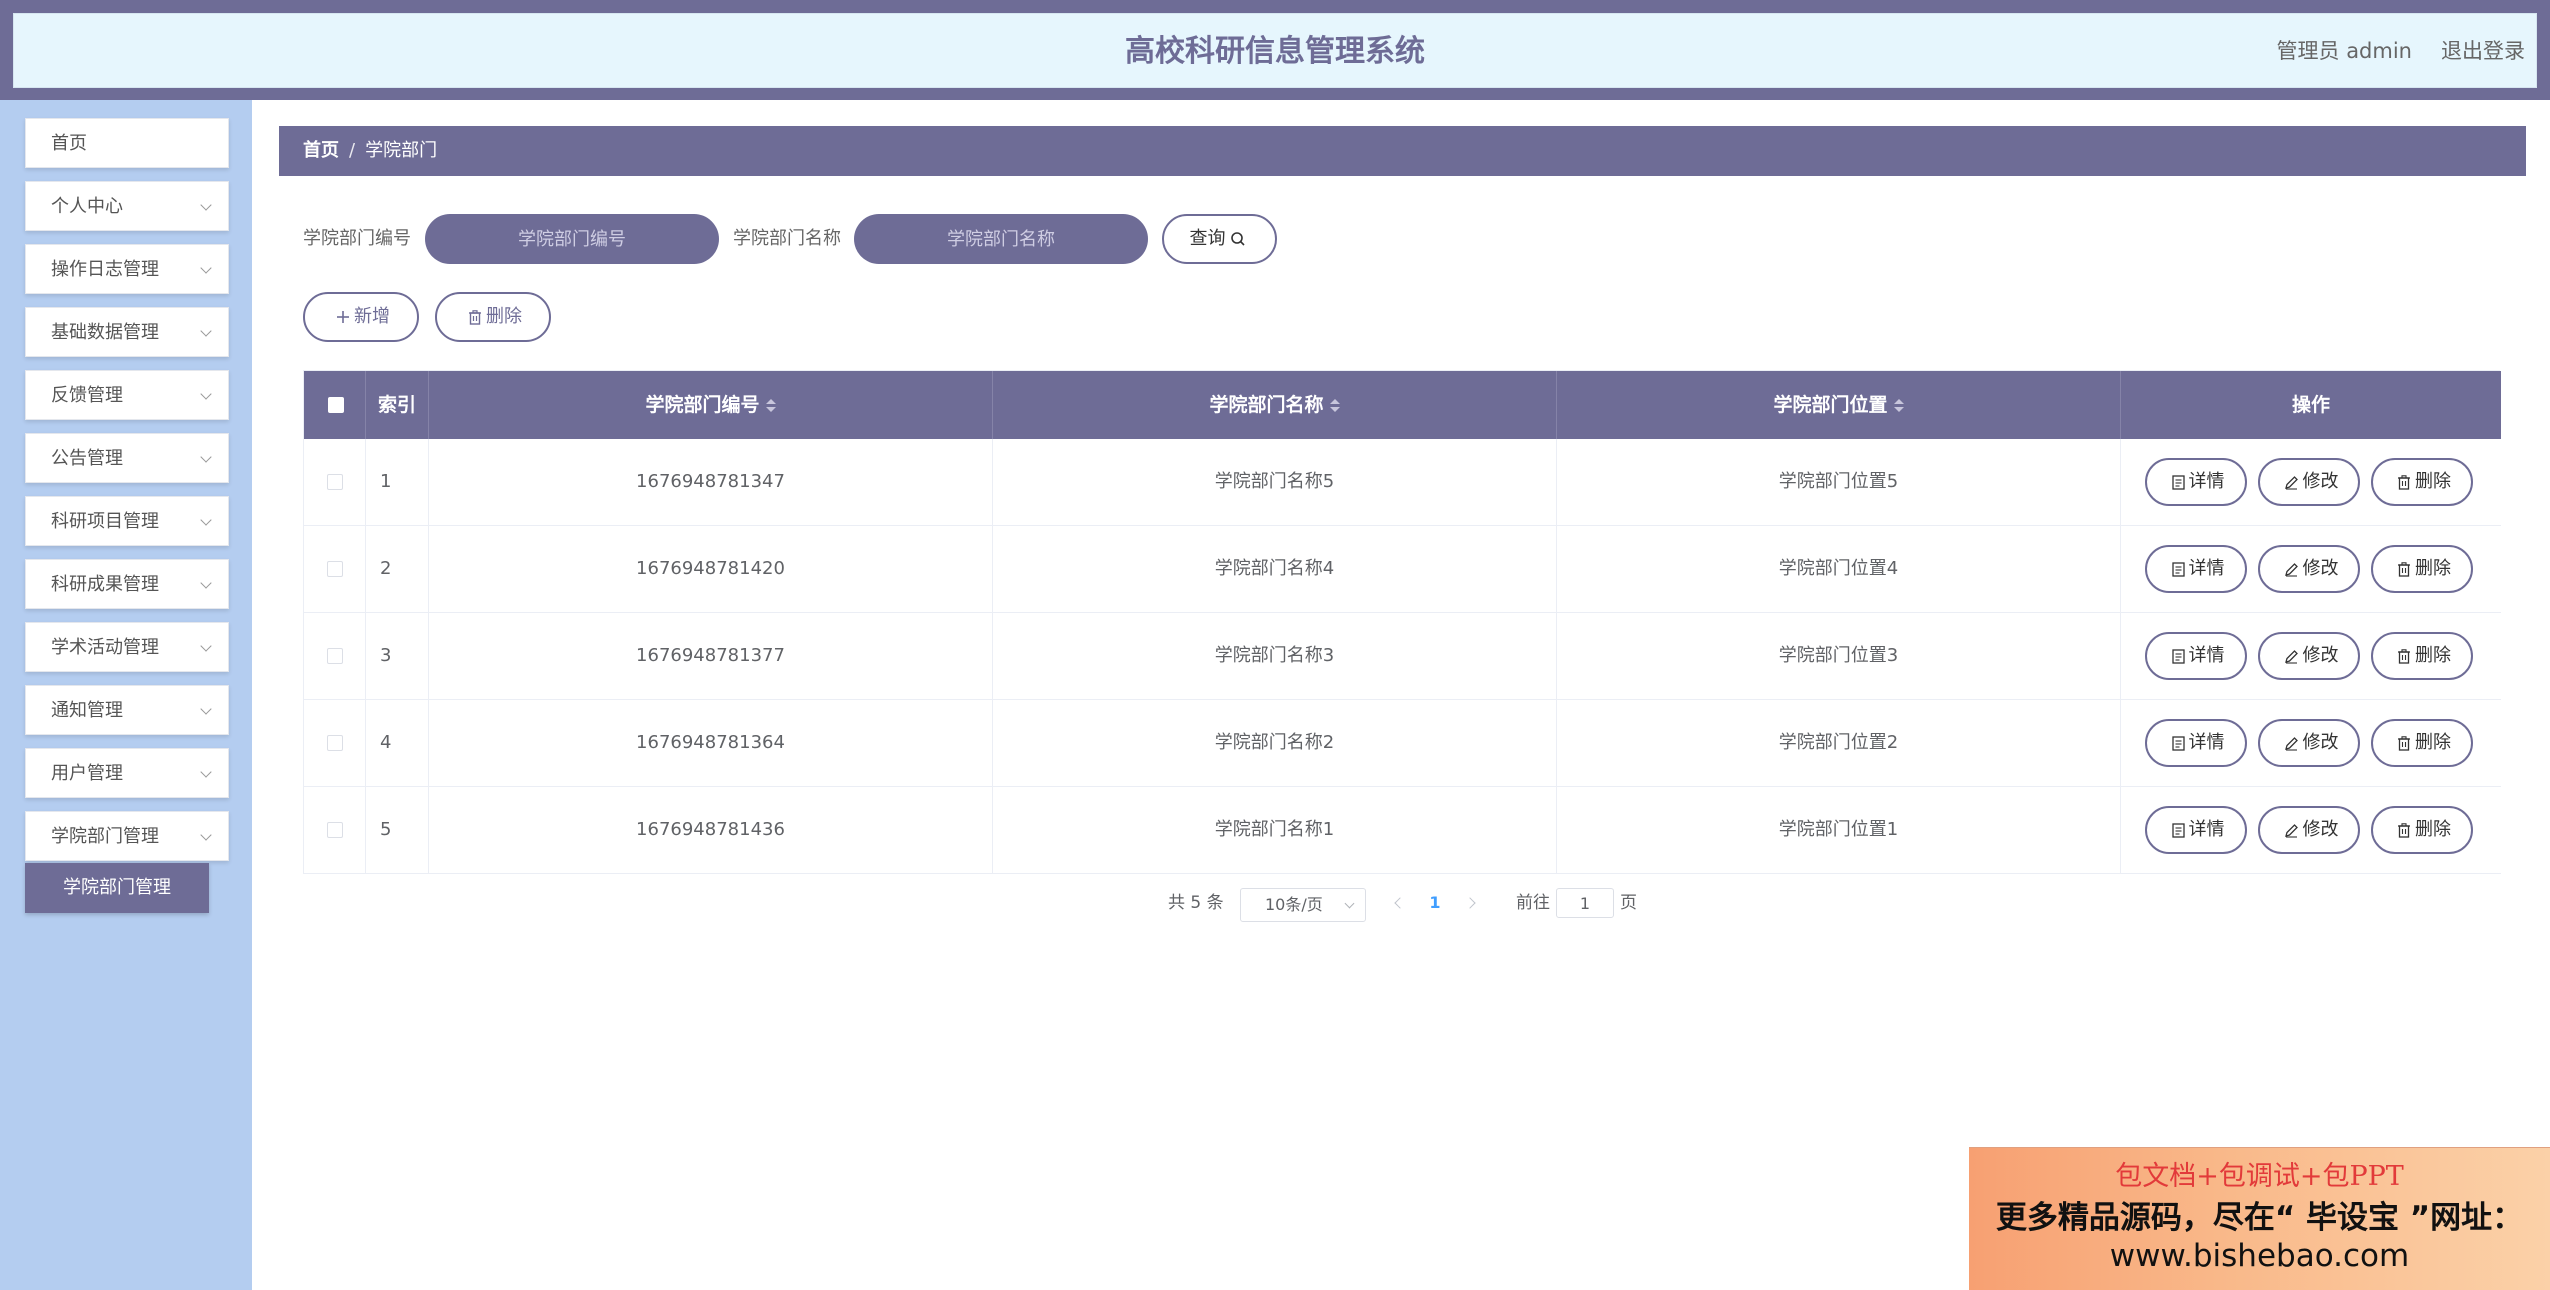 This screenshot has height=1290, width=2550. Describe the element at coordinates (127, 773) in the screenshot. I see `sidebar-item-user: 用户管理` at that location.